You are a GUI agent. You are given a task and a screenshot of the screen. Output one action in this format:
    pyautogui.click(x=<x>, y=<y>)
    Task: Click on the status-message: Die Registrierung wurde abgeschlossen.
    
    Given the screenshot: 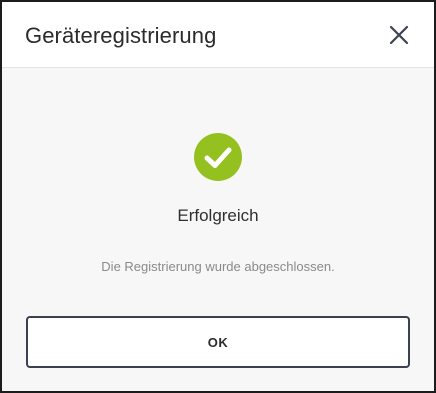 What is the action you would take?
    pyautogui.click(x=218, y=266)
    